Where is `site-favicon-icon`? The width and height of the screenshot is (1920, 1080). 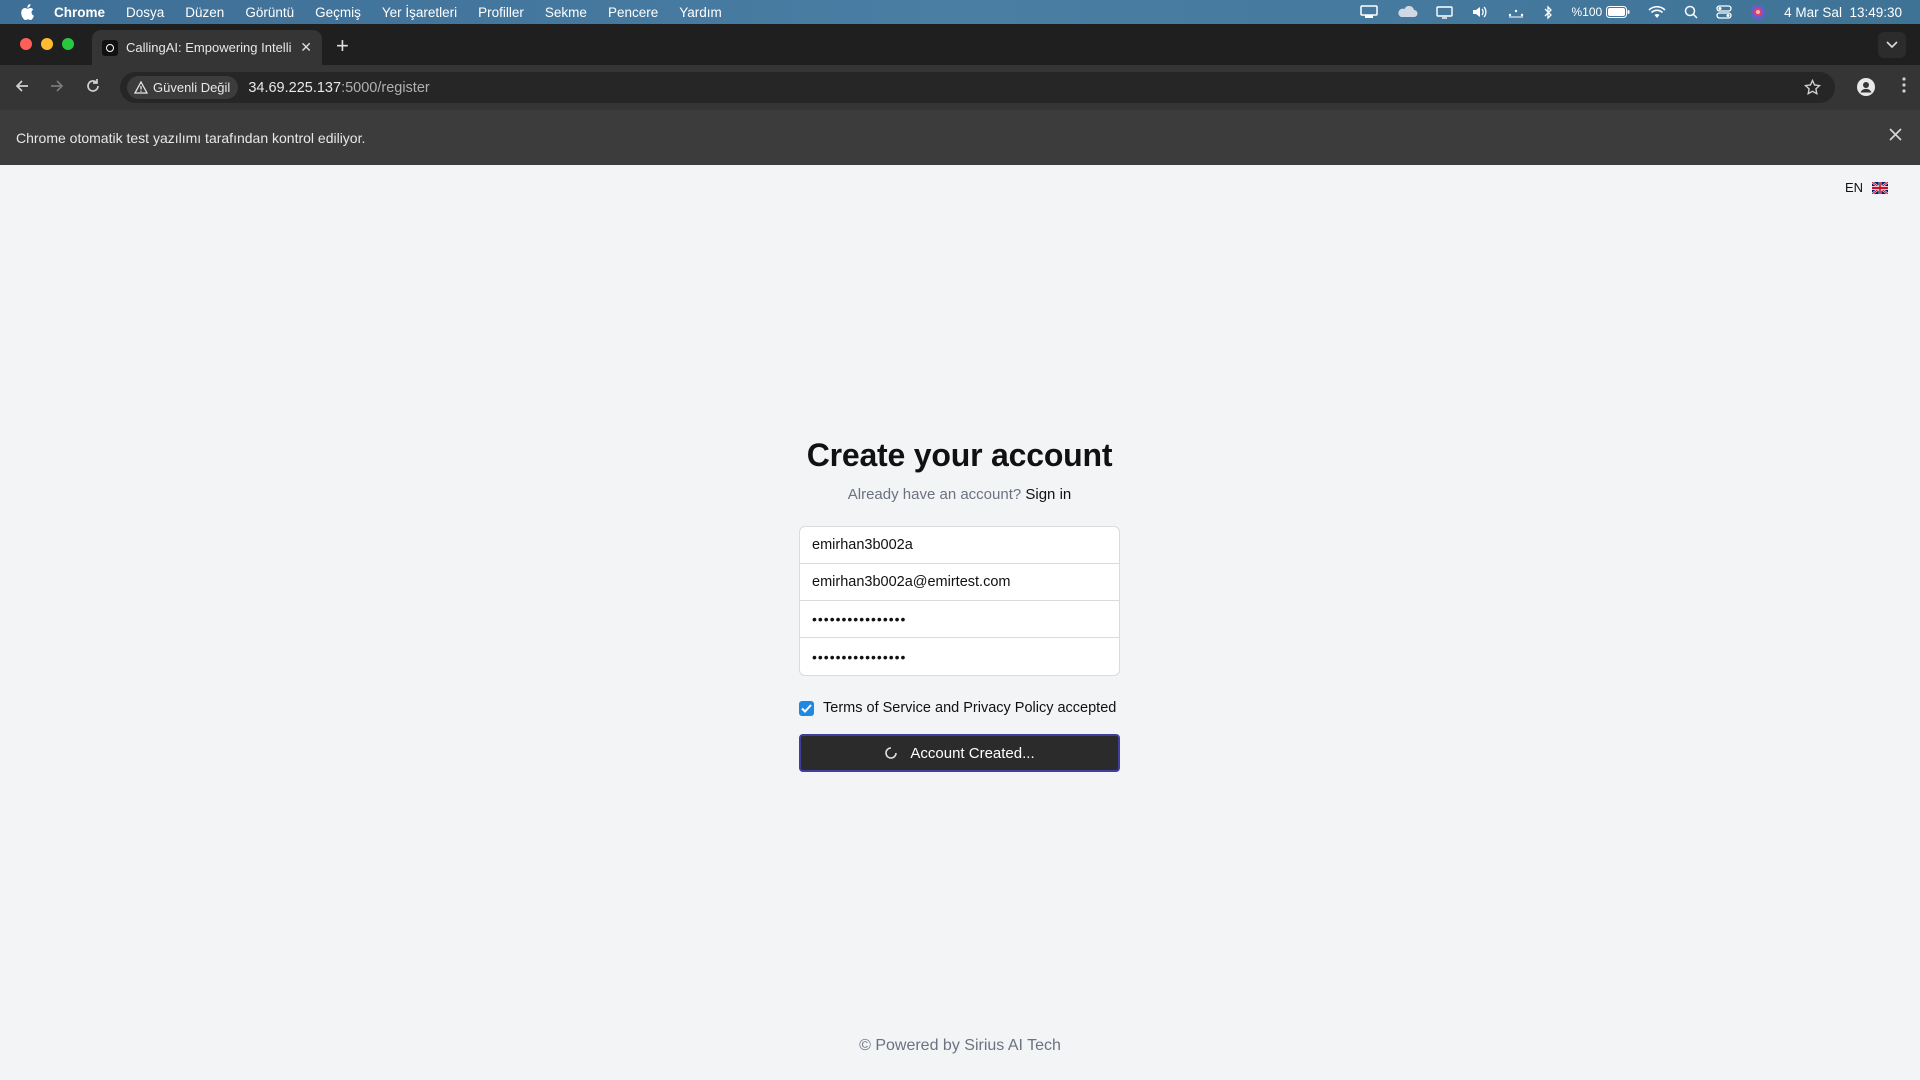
site-favicon-icon is located at coordinates (110, 47).